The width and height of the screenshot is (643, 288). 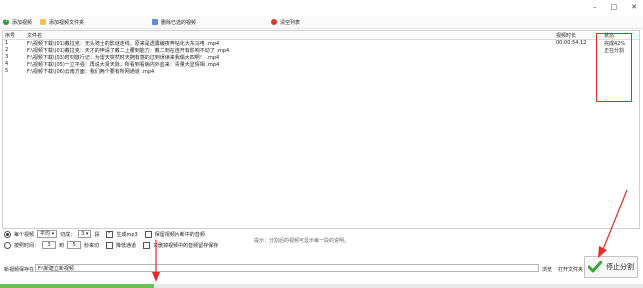 I want to click on gen-mp3-checkbox, so click(x=110, y=234).